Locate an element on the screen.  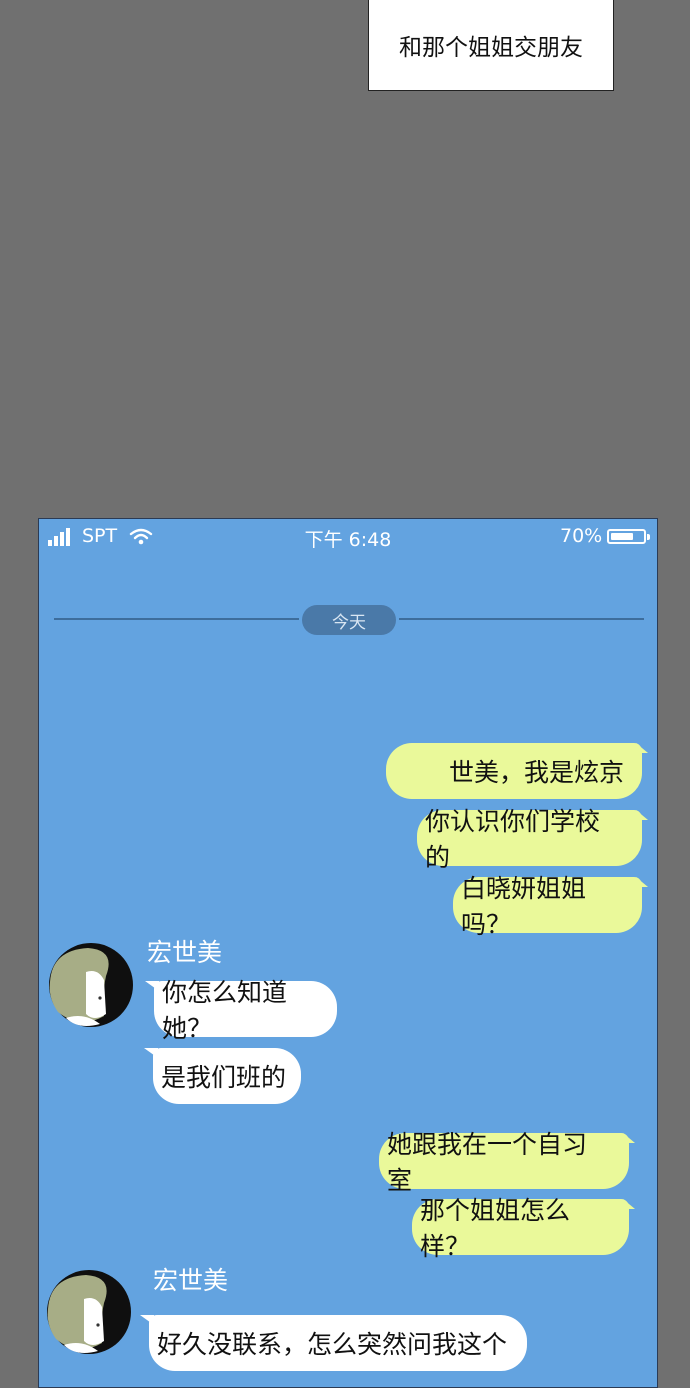
message-bubble-outgoing: 你认识你们学校的 is located at coordinates (532, 839).